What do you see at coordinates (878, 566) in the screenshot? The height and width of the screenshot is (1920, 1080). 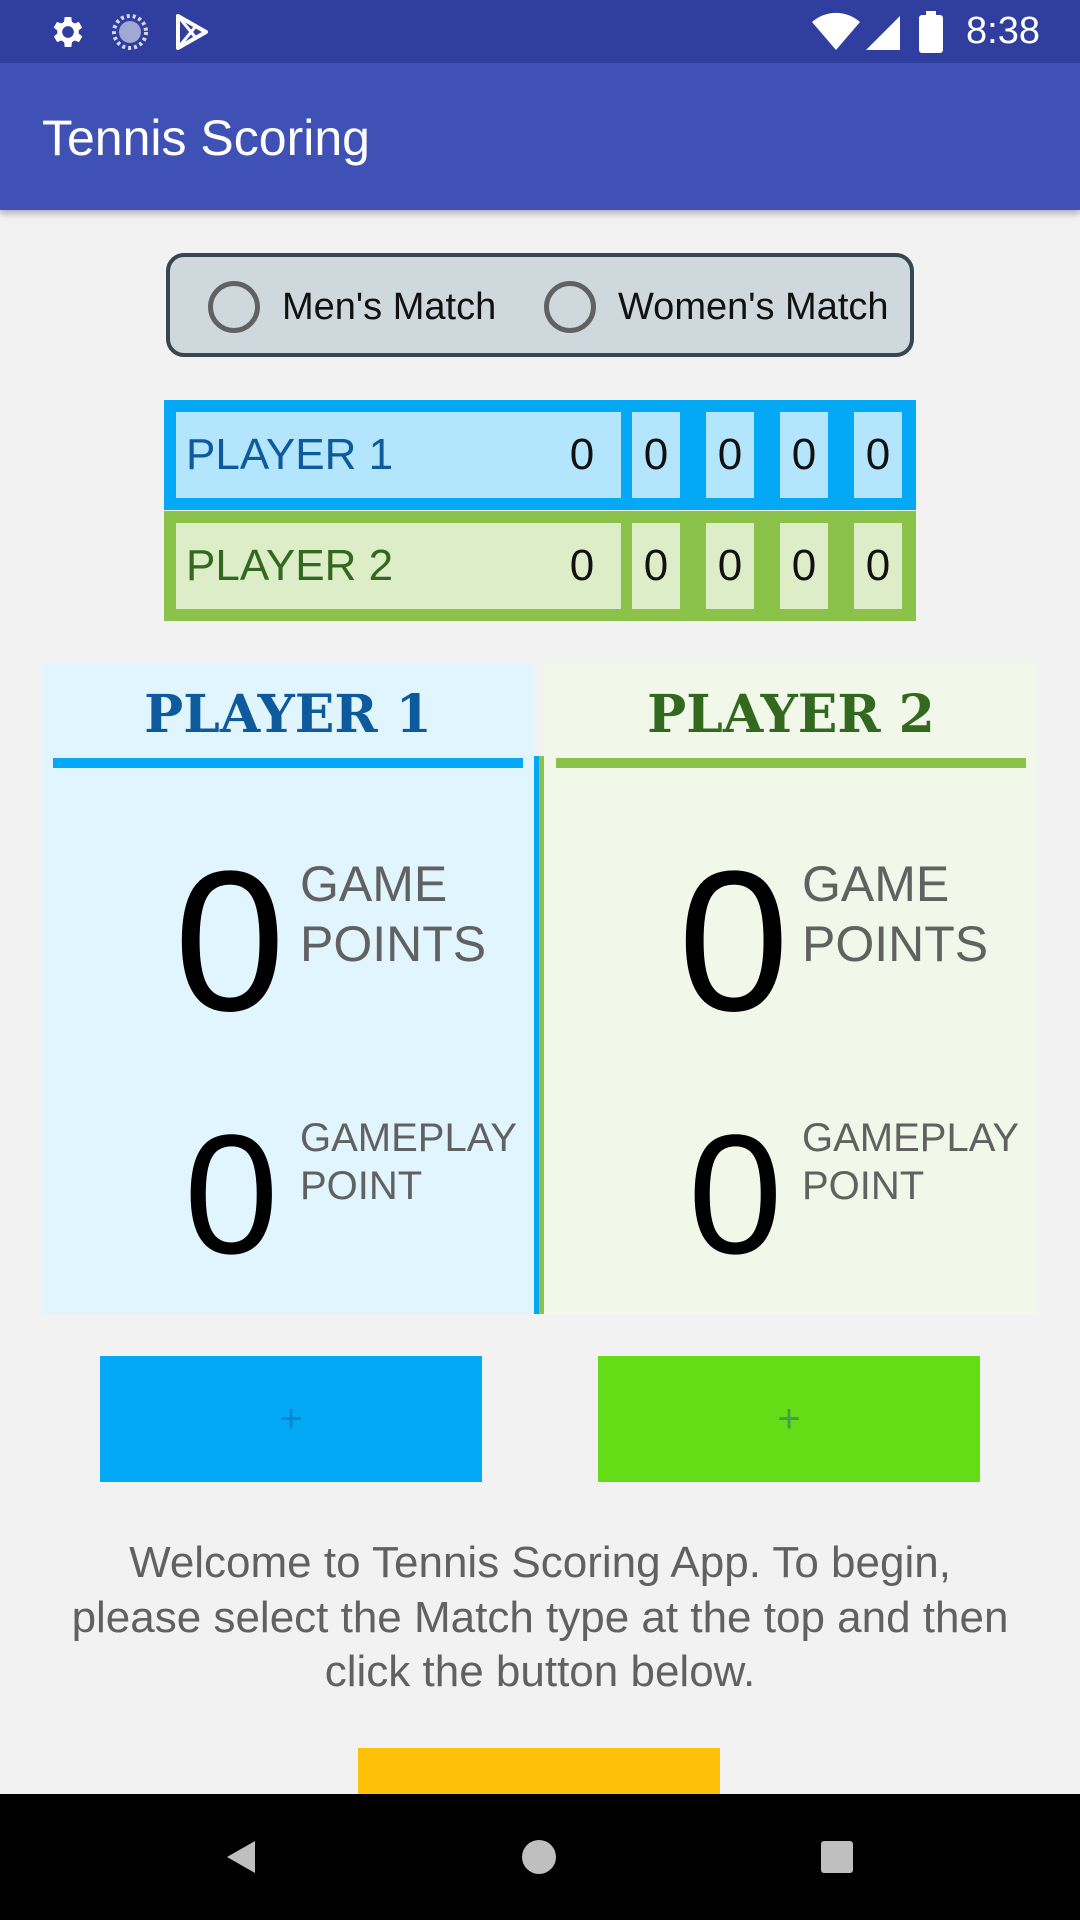 I see `scoreboard-player2-set-5: 0` at bounding box center [878, 566].